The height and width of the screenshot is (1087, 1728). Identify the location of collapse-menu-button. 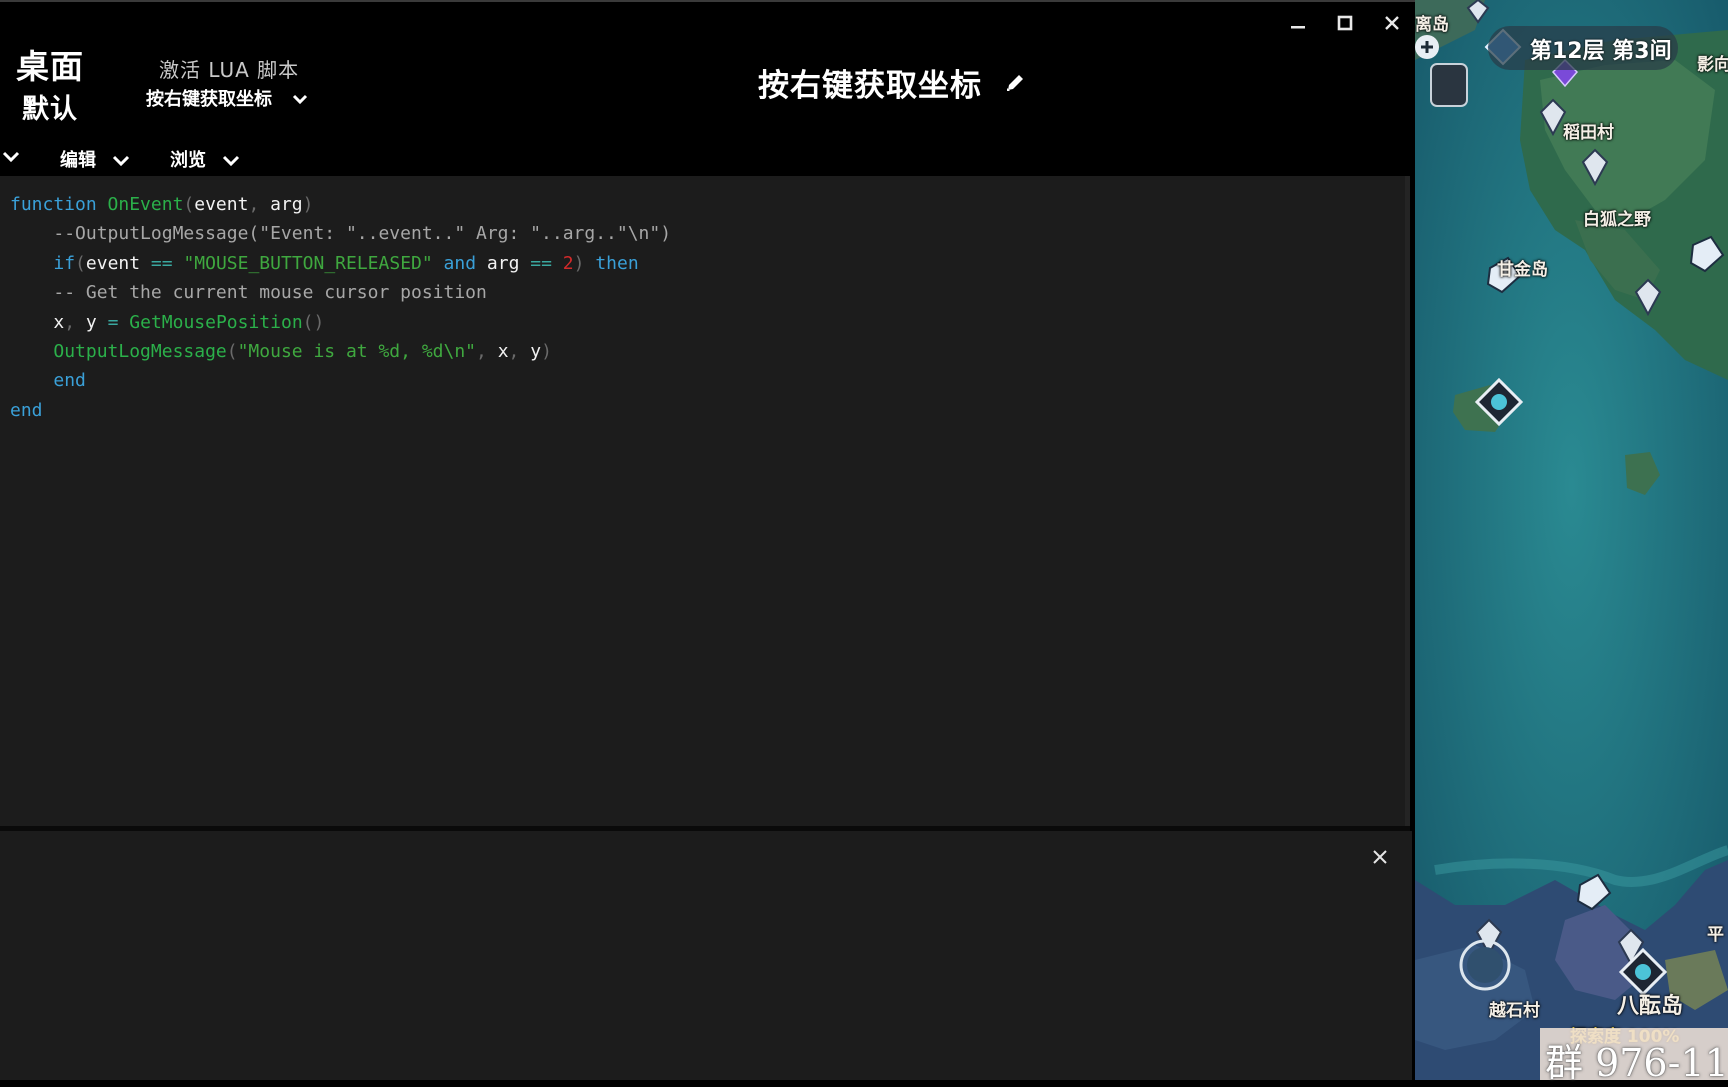
(11, 156).